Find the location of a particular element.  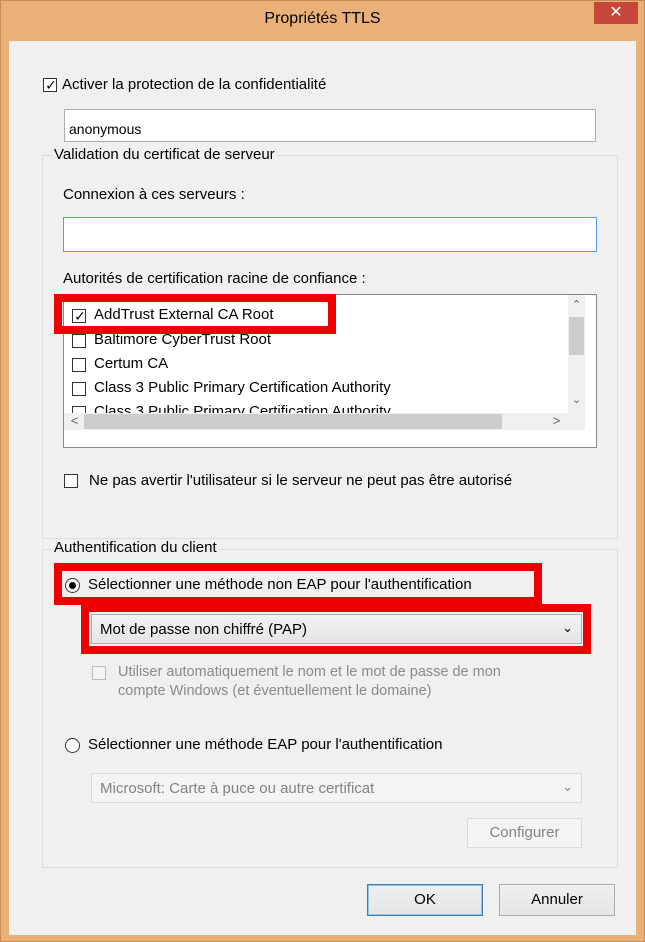

servers-input is located at coordinates (330, 234).